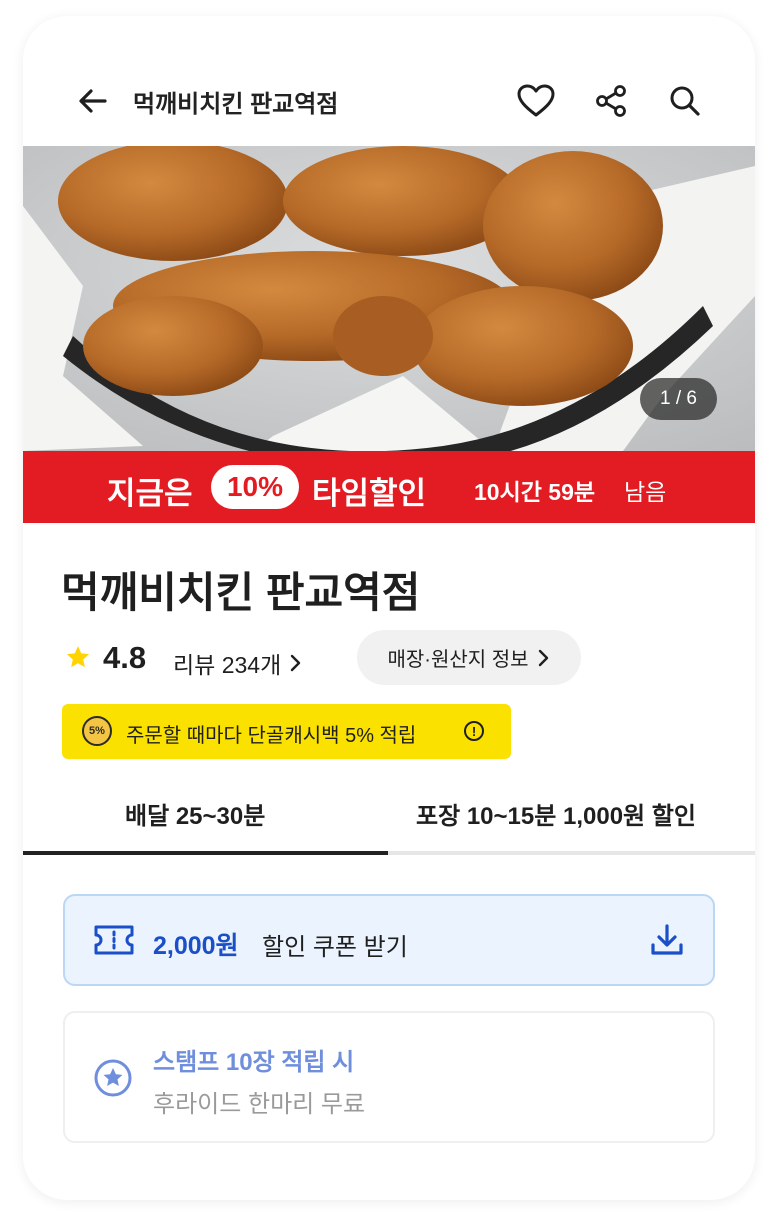  Describe the element at coordinates (389, 81) in the screenshot. I see `top-bar: 먹깨비치킨 판교역점` at that location.